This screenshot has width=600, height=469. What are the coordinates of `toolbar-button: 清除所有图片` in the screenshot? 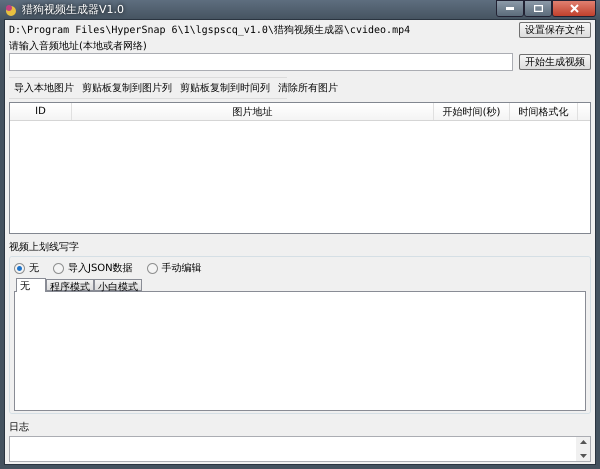 It's located at (308, 88).